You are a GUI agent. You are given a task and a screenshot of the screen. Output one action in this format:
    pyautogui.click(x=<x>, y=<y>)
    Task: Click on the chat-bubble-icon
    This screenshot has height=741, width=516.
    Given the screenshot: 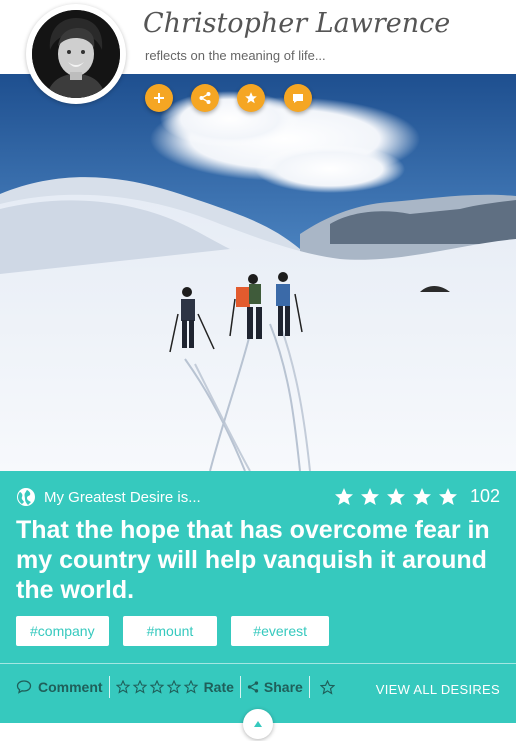 What is the action you would take?
    pyautogui.click(x=298, y=98)
    